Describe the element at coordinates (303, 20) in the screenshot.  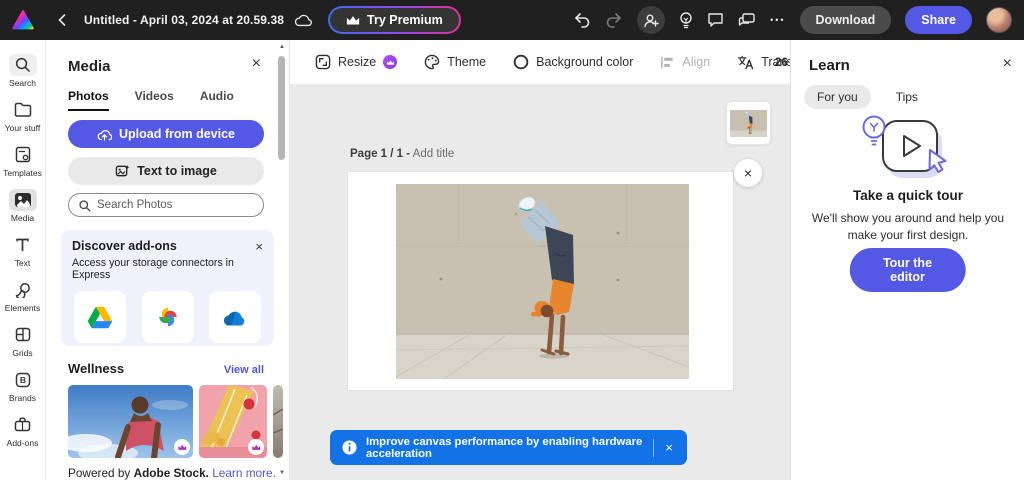
I see `cloud-sync-icon` at that location.